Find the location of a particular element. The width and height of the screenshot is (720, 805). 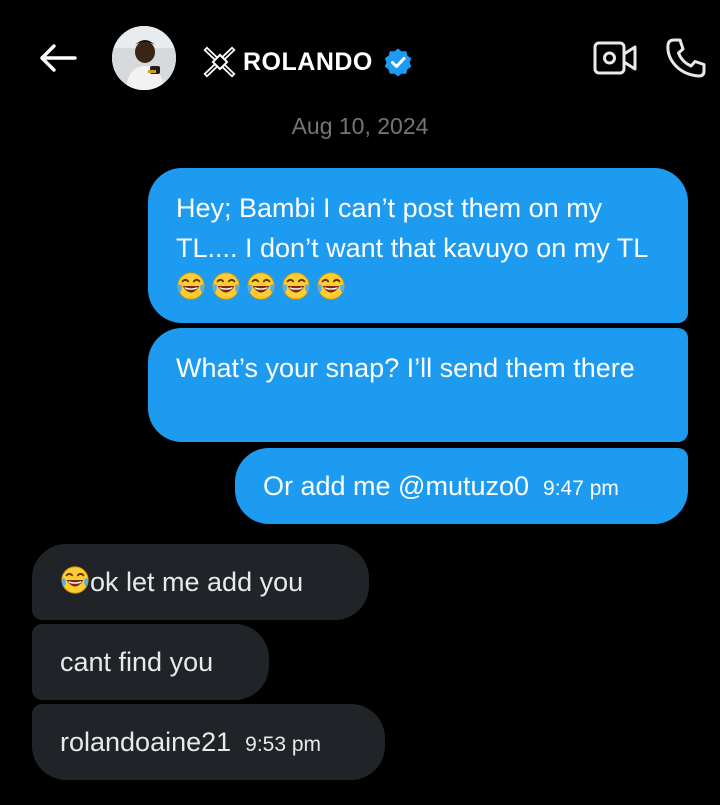

avatar is located at coordinates (144, 58).